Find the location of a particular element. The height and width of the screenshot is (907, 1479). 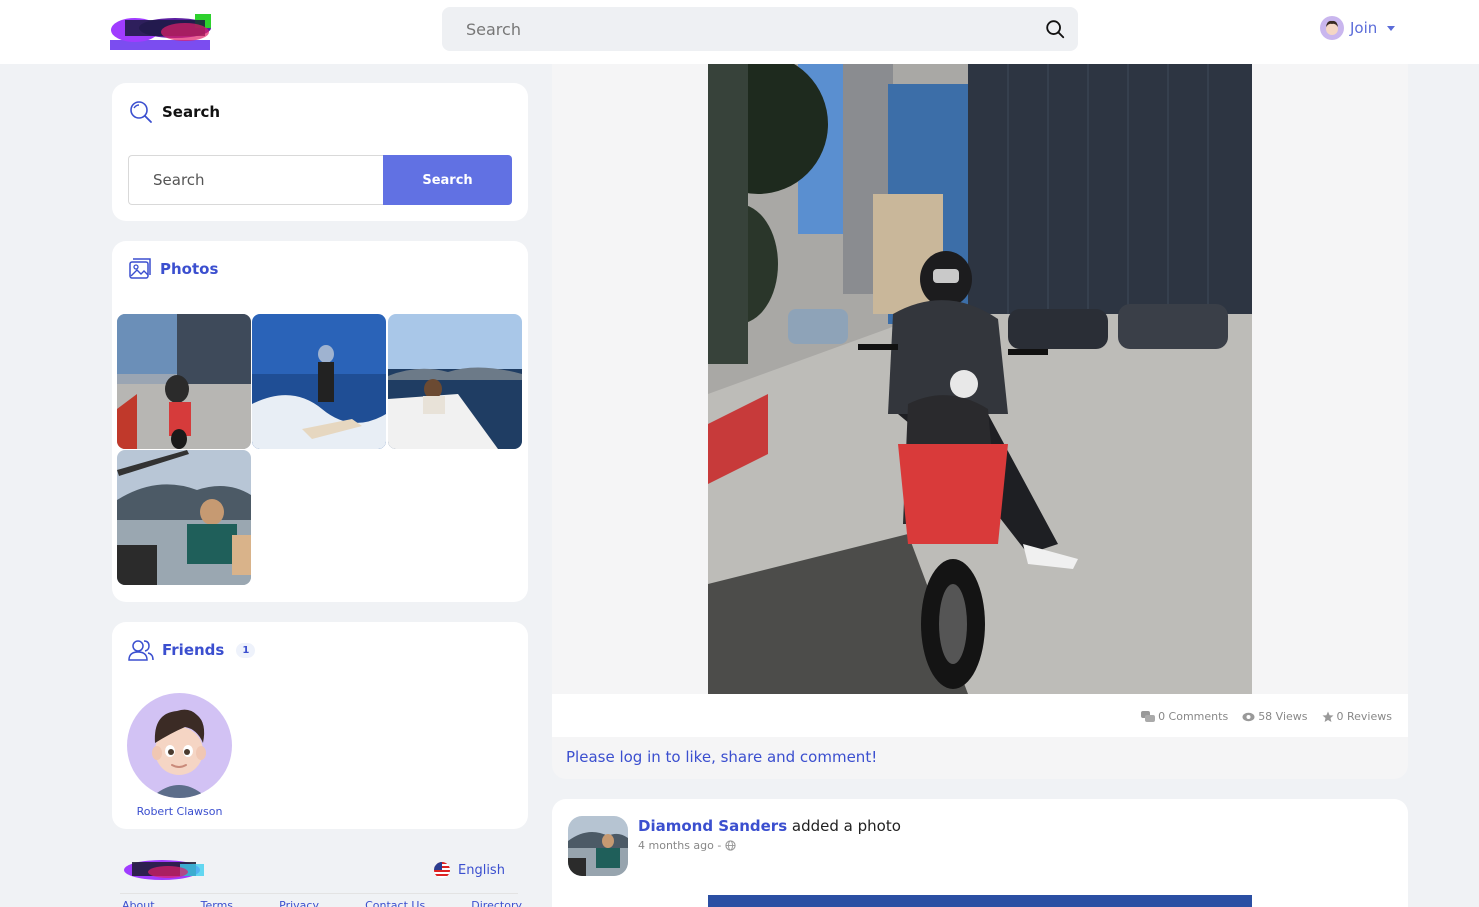

post-headline: Diamond Sanders added a photo is located at coordinates (769, 826).